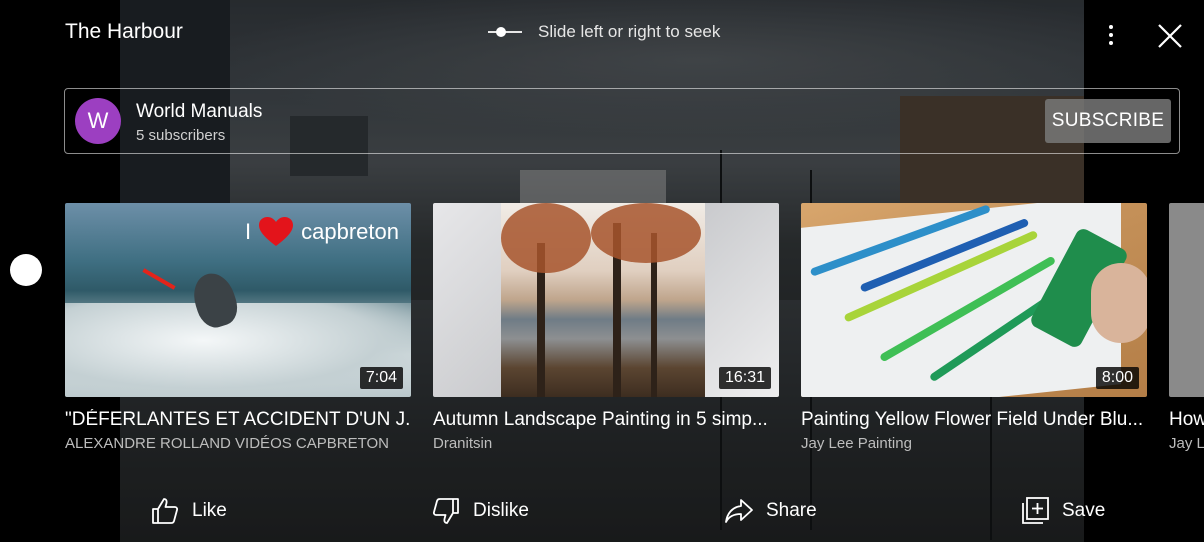 This screenshot has height=542, width=1204. I want to click on thumbs-down-icon, so click(445, 511).